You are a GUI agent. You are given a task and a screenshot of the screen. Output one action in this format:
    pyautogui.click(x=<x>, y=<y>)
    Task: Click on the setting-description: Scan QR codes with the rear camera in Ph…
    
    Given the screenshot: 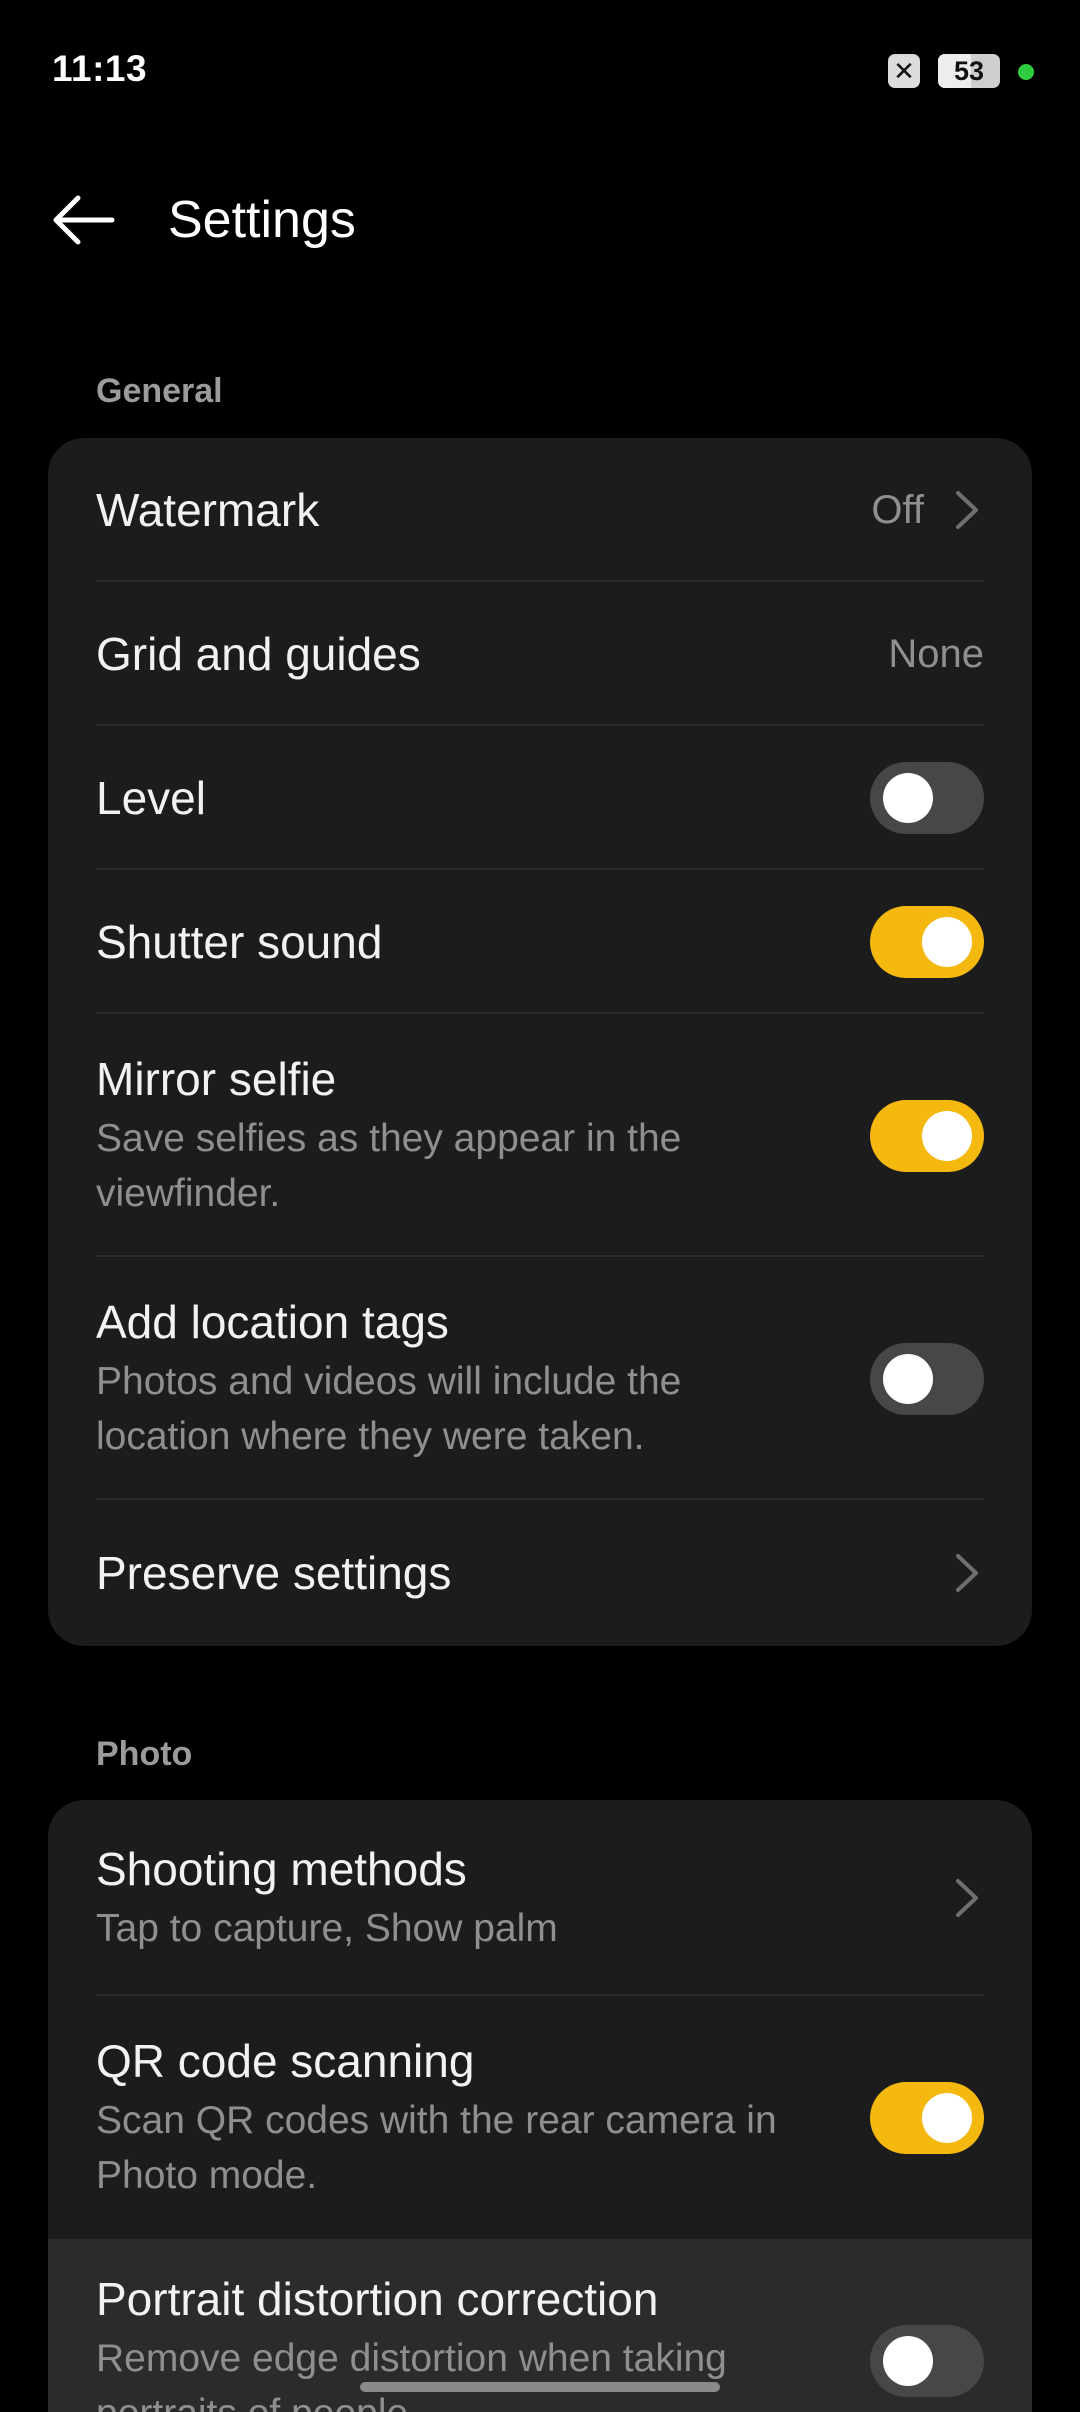 What is the action you would take?
    pyautogui.click(x=436, y=2147)
    